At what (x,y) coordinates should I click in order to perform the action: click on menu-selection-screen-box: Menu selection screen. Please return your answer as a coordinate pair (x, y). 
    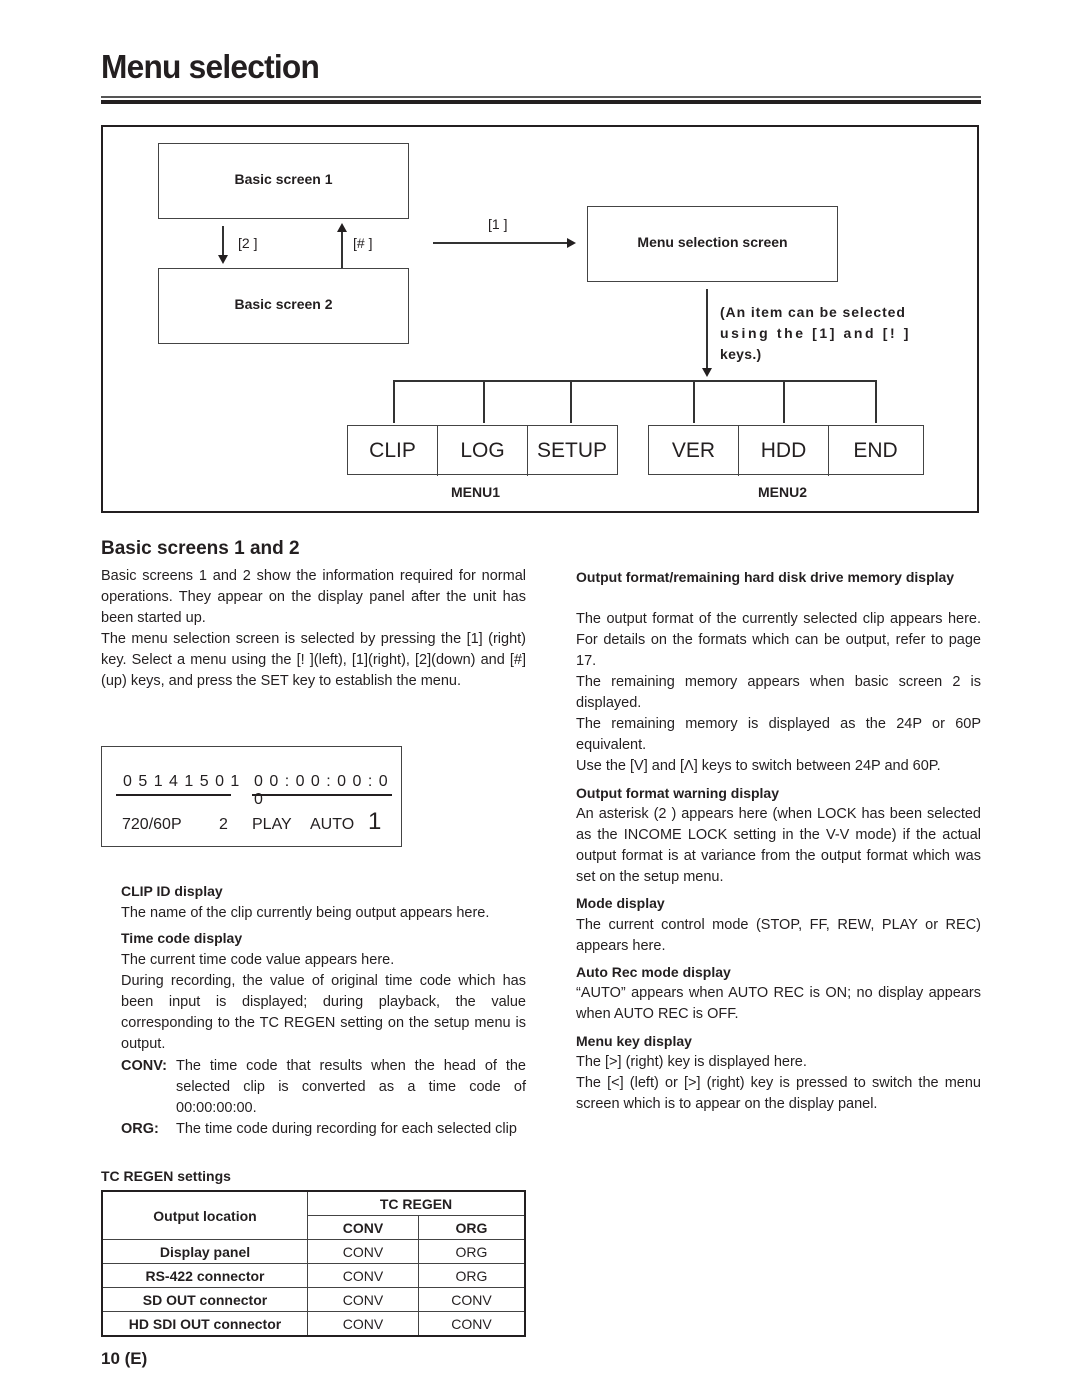
    Looking at the image, I should click on (712, 244).